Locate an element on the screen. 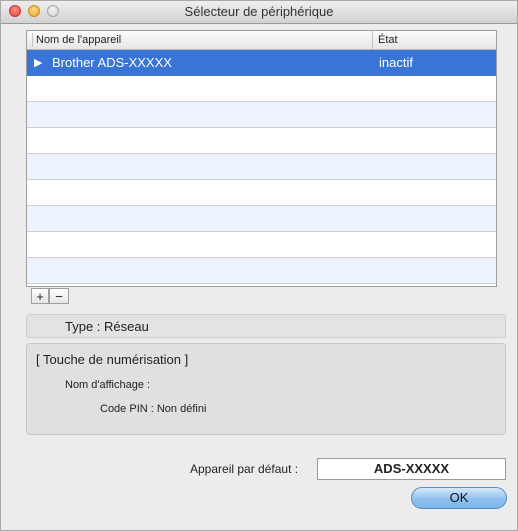 The height and width of the screenshot is (531, 518). window-title: Sélecteur de périphérique is located at coordinates (259, 11).